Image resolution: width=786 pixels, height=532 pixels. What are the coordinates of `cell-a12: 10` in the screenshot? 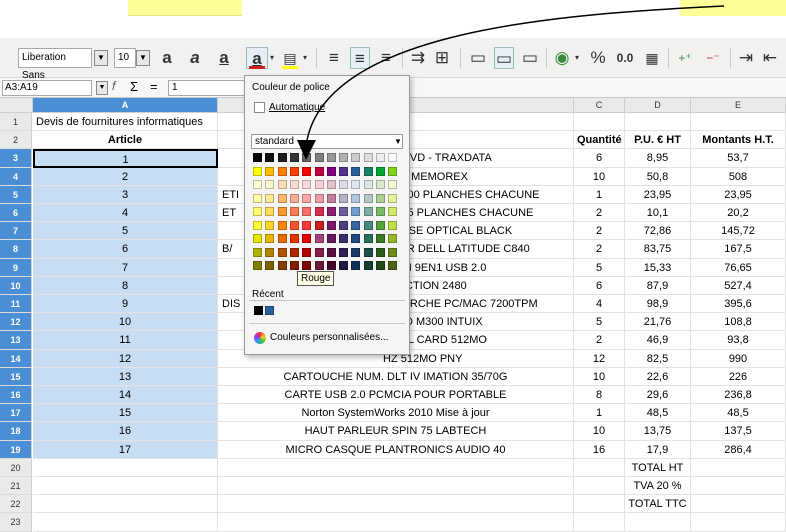 It's located at (125, 322).